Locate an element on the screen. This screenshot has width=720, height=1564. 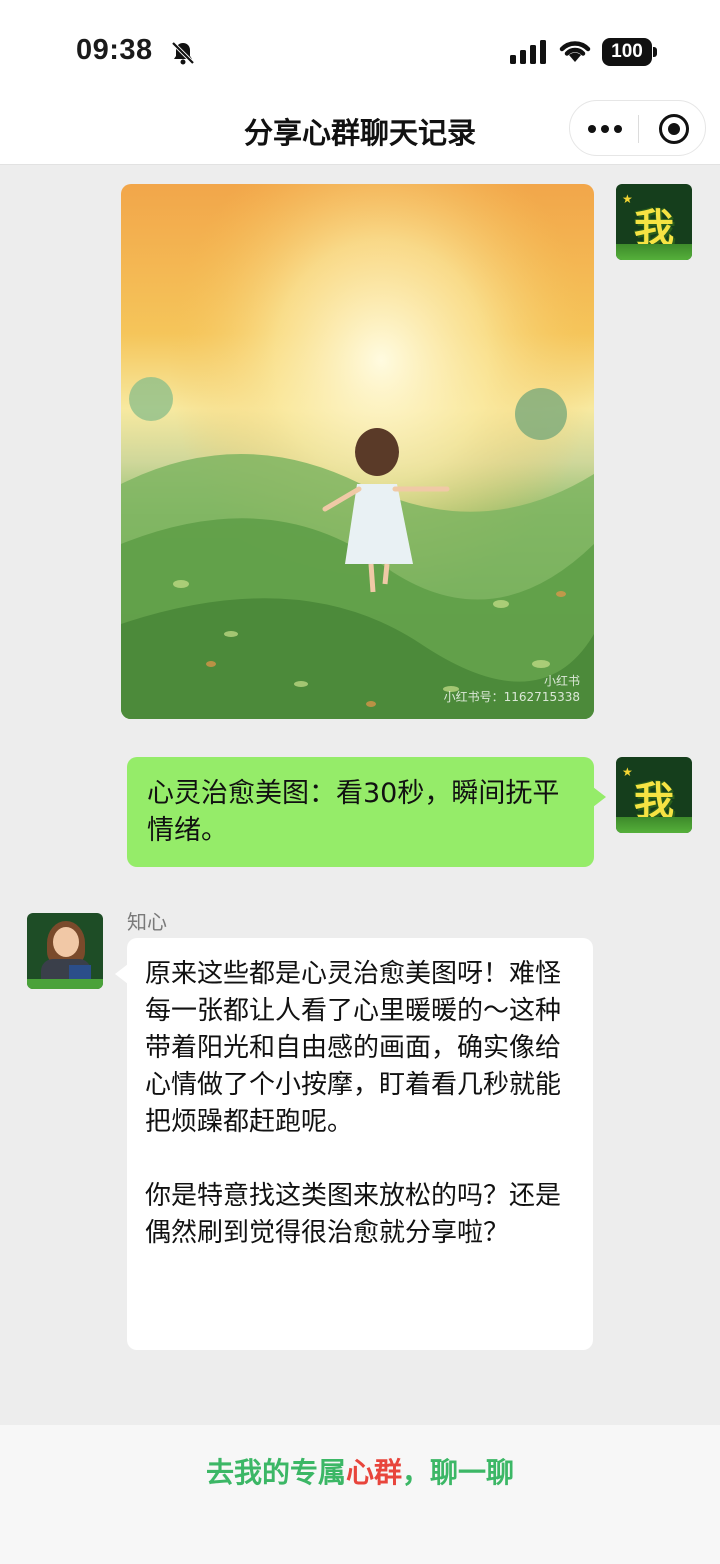
message-paragraph: 你是特意找这类图来放松的吗？还是偶然刷到觉得很治愈就分享啦？ is located at coordinates (353, 1214).